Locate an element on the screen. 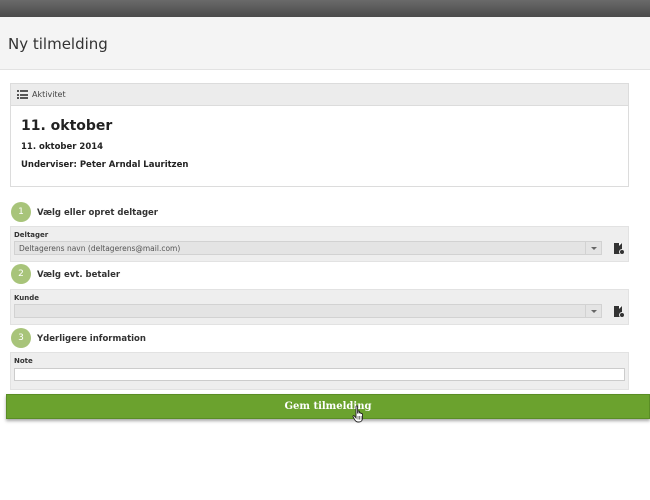 The image size is (650, 500). note-field-label: Note is located at coordinates (23, 361).